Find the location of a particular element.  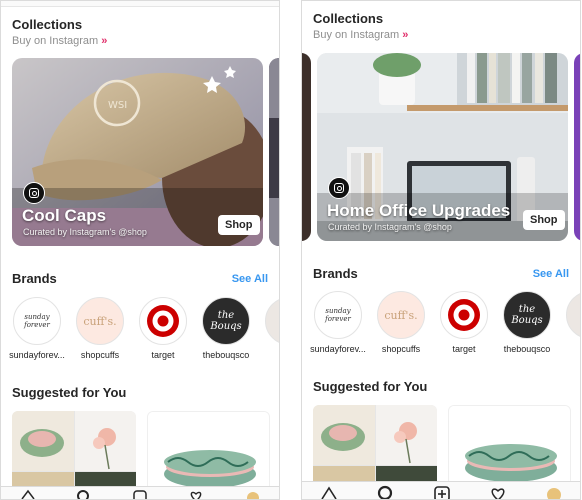

collection-title: Home Office Upgrades is located at coordinates (419, 210).